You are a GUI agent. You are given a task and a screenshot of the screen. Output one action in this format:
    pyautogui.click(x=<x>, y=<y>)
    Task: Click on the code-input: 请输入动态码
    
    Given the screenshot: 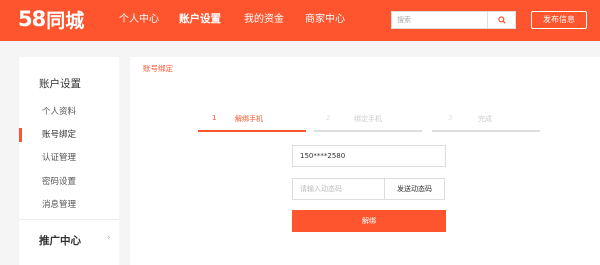 What is the action you would take?
    pyautogui.click(x=338, y=189)
    